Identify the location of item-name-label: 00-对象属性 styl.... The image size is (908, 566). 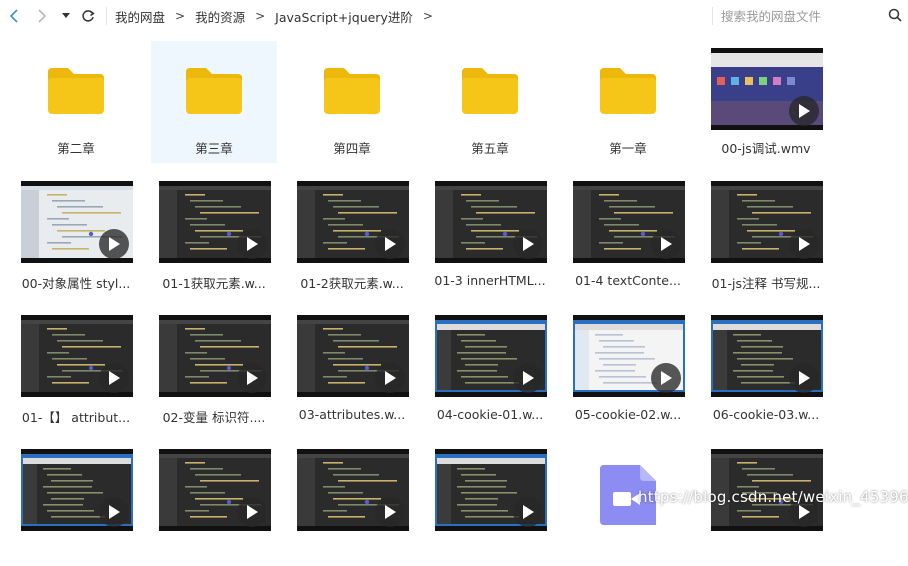
(76, 283).